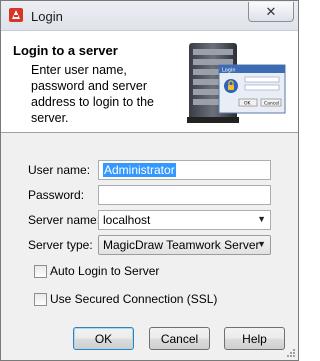 This screenshot has height=361, width=320. Describe the element at coordinates (291, 353) in the screenshot. I see `resize-grip-icon` at that location.